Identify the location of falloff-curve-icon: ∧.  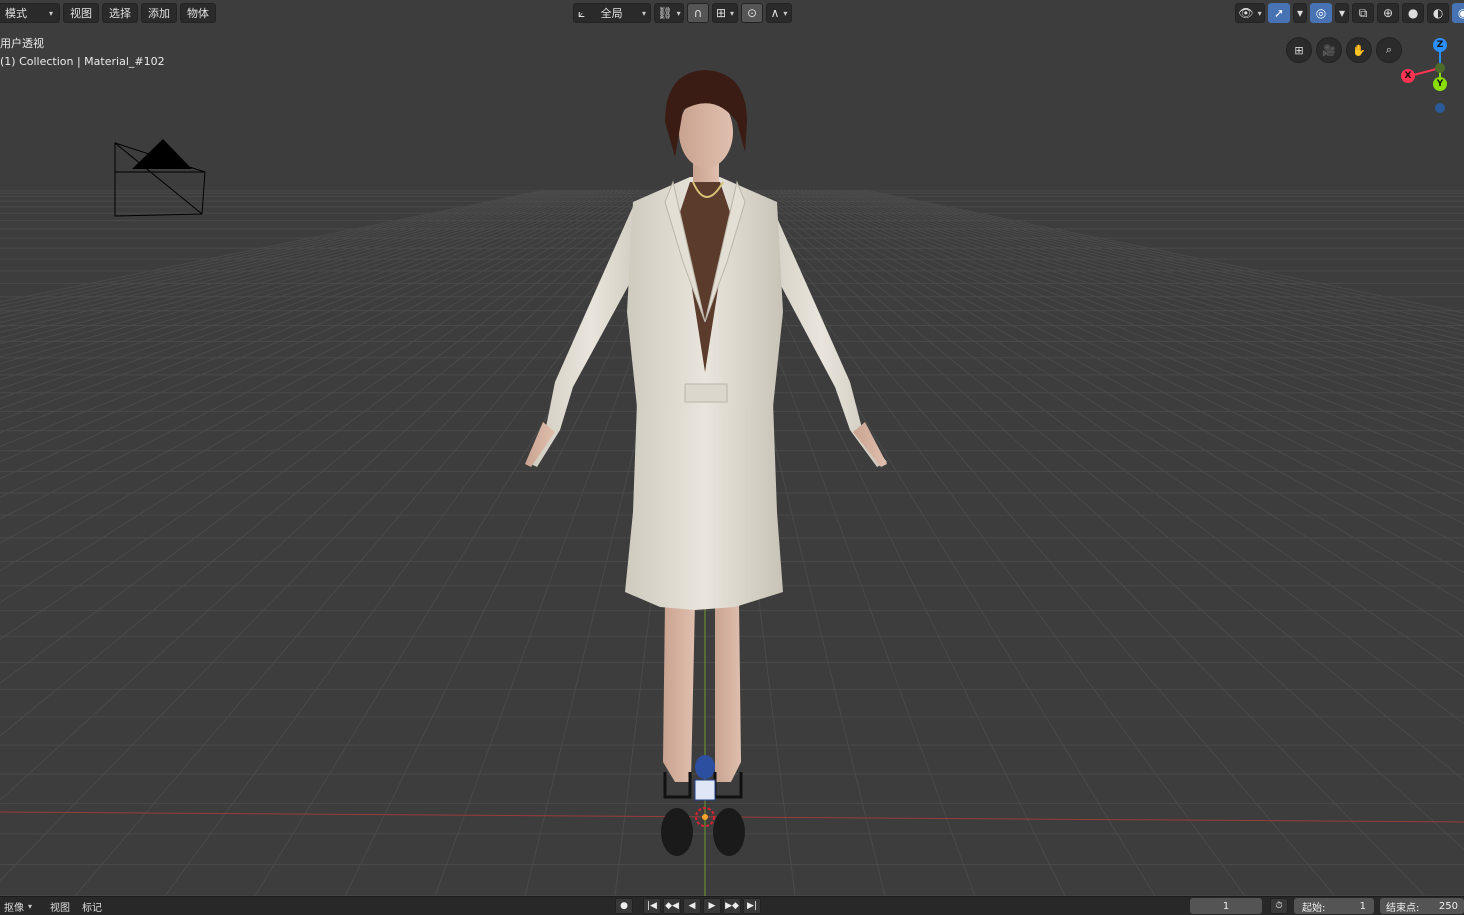
(775, 13).